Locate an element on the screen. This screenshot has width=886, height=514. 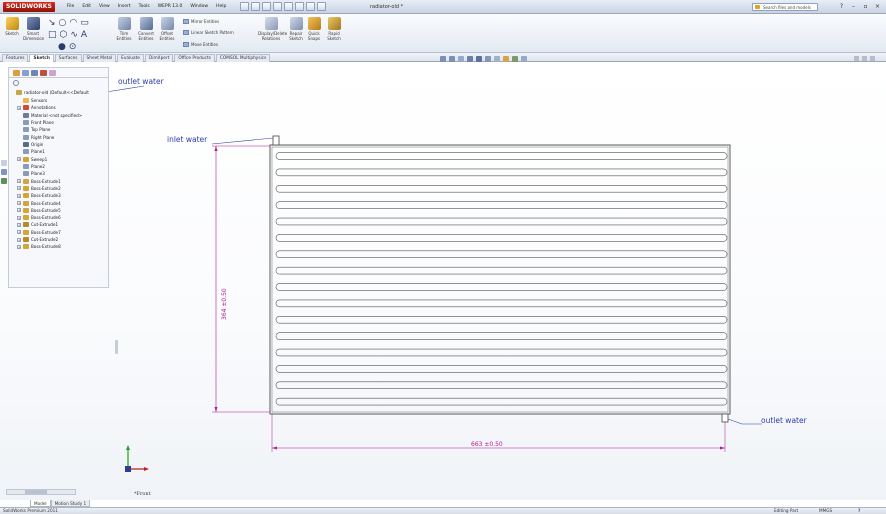
section-view-icon is located at coordinates (470, 59).